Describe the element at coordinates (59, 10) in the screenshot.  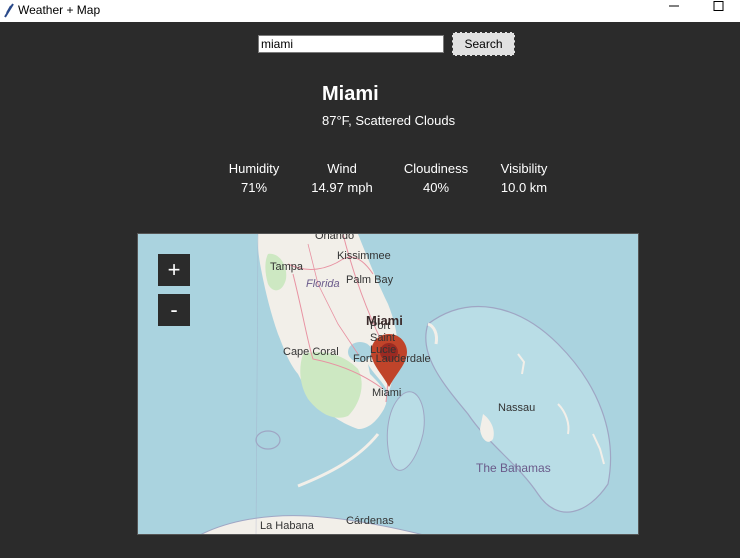
I see `window-title: Weather + Map` at that location.